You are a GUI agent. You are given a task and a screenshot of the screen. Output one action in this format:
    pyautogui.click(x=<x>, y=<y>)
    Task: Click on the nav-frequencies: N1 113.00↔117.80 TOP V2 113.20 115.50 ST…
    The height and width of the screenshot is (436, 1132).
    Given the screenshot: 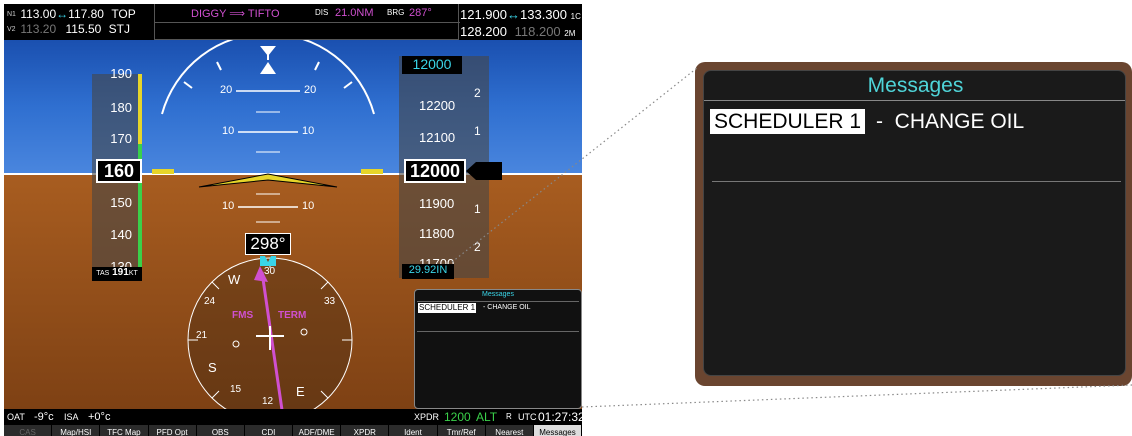 What is the action you would take?
    pyautogui.click(x=71, y=22)
    